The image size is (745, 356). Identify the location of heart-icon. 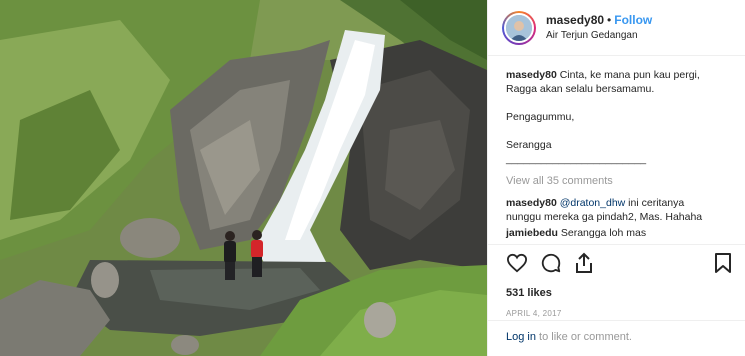
(517, 265).